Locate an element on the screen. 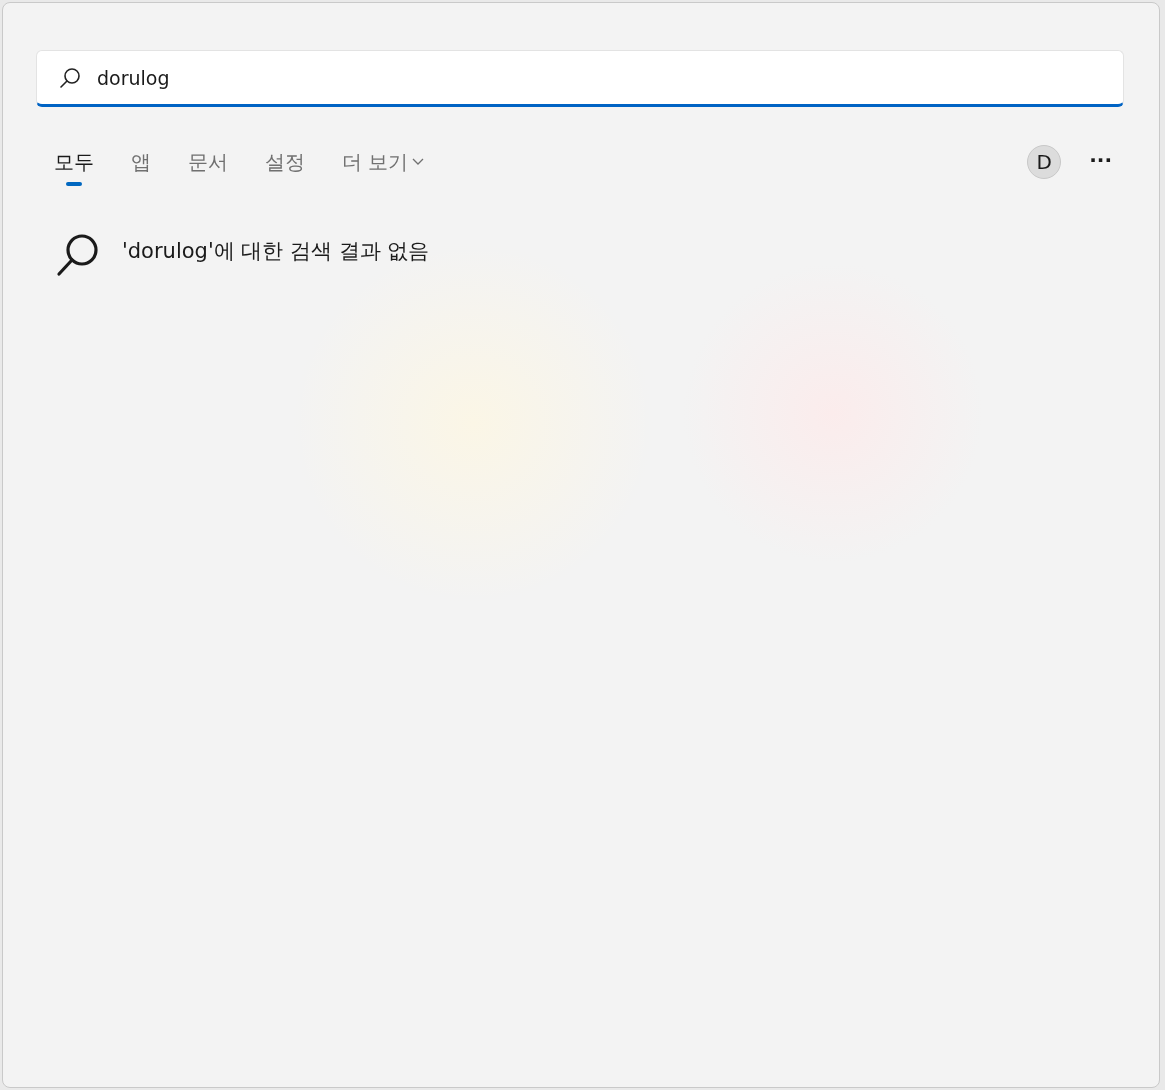 Image resolution: width=1165 pixels, height=1090 pixels. no-results-message: 'dorulog'에 대한 검색 결과 없음 is located at coordinates (276, 251).